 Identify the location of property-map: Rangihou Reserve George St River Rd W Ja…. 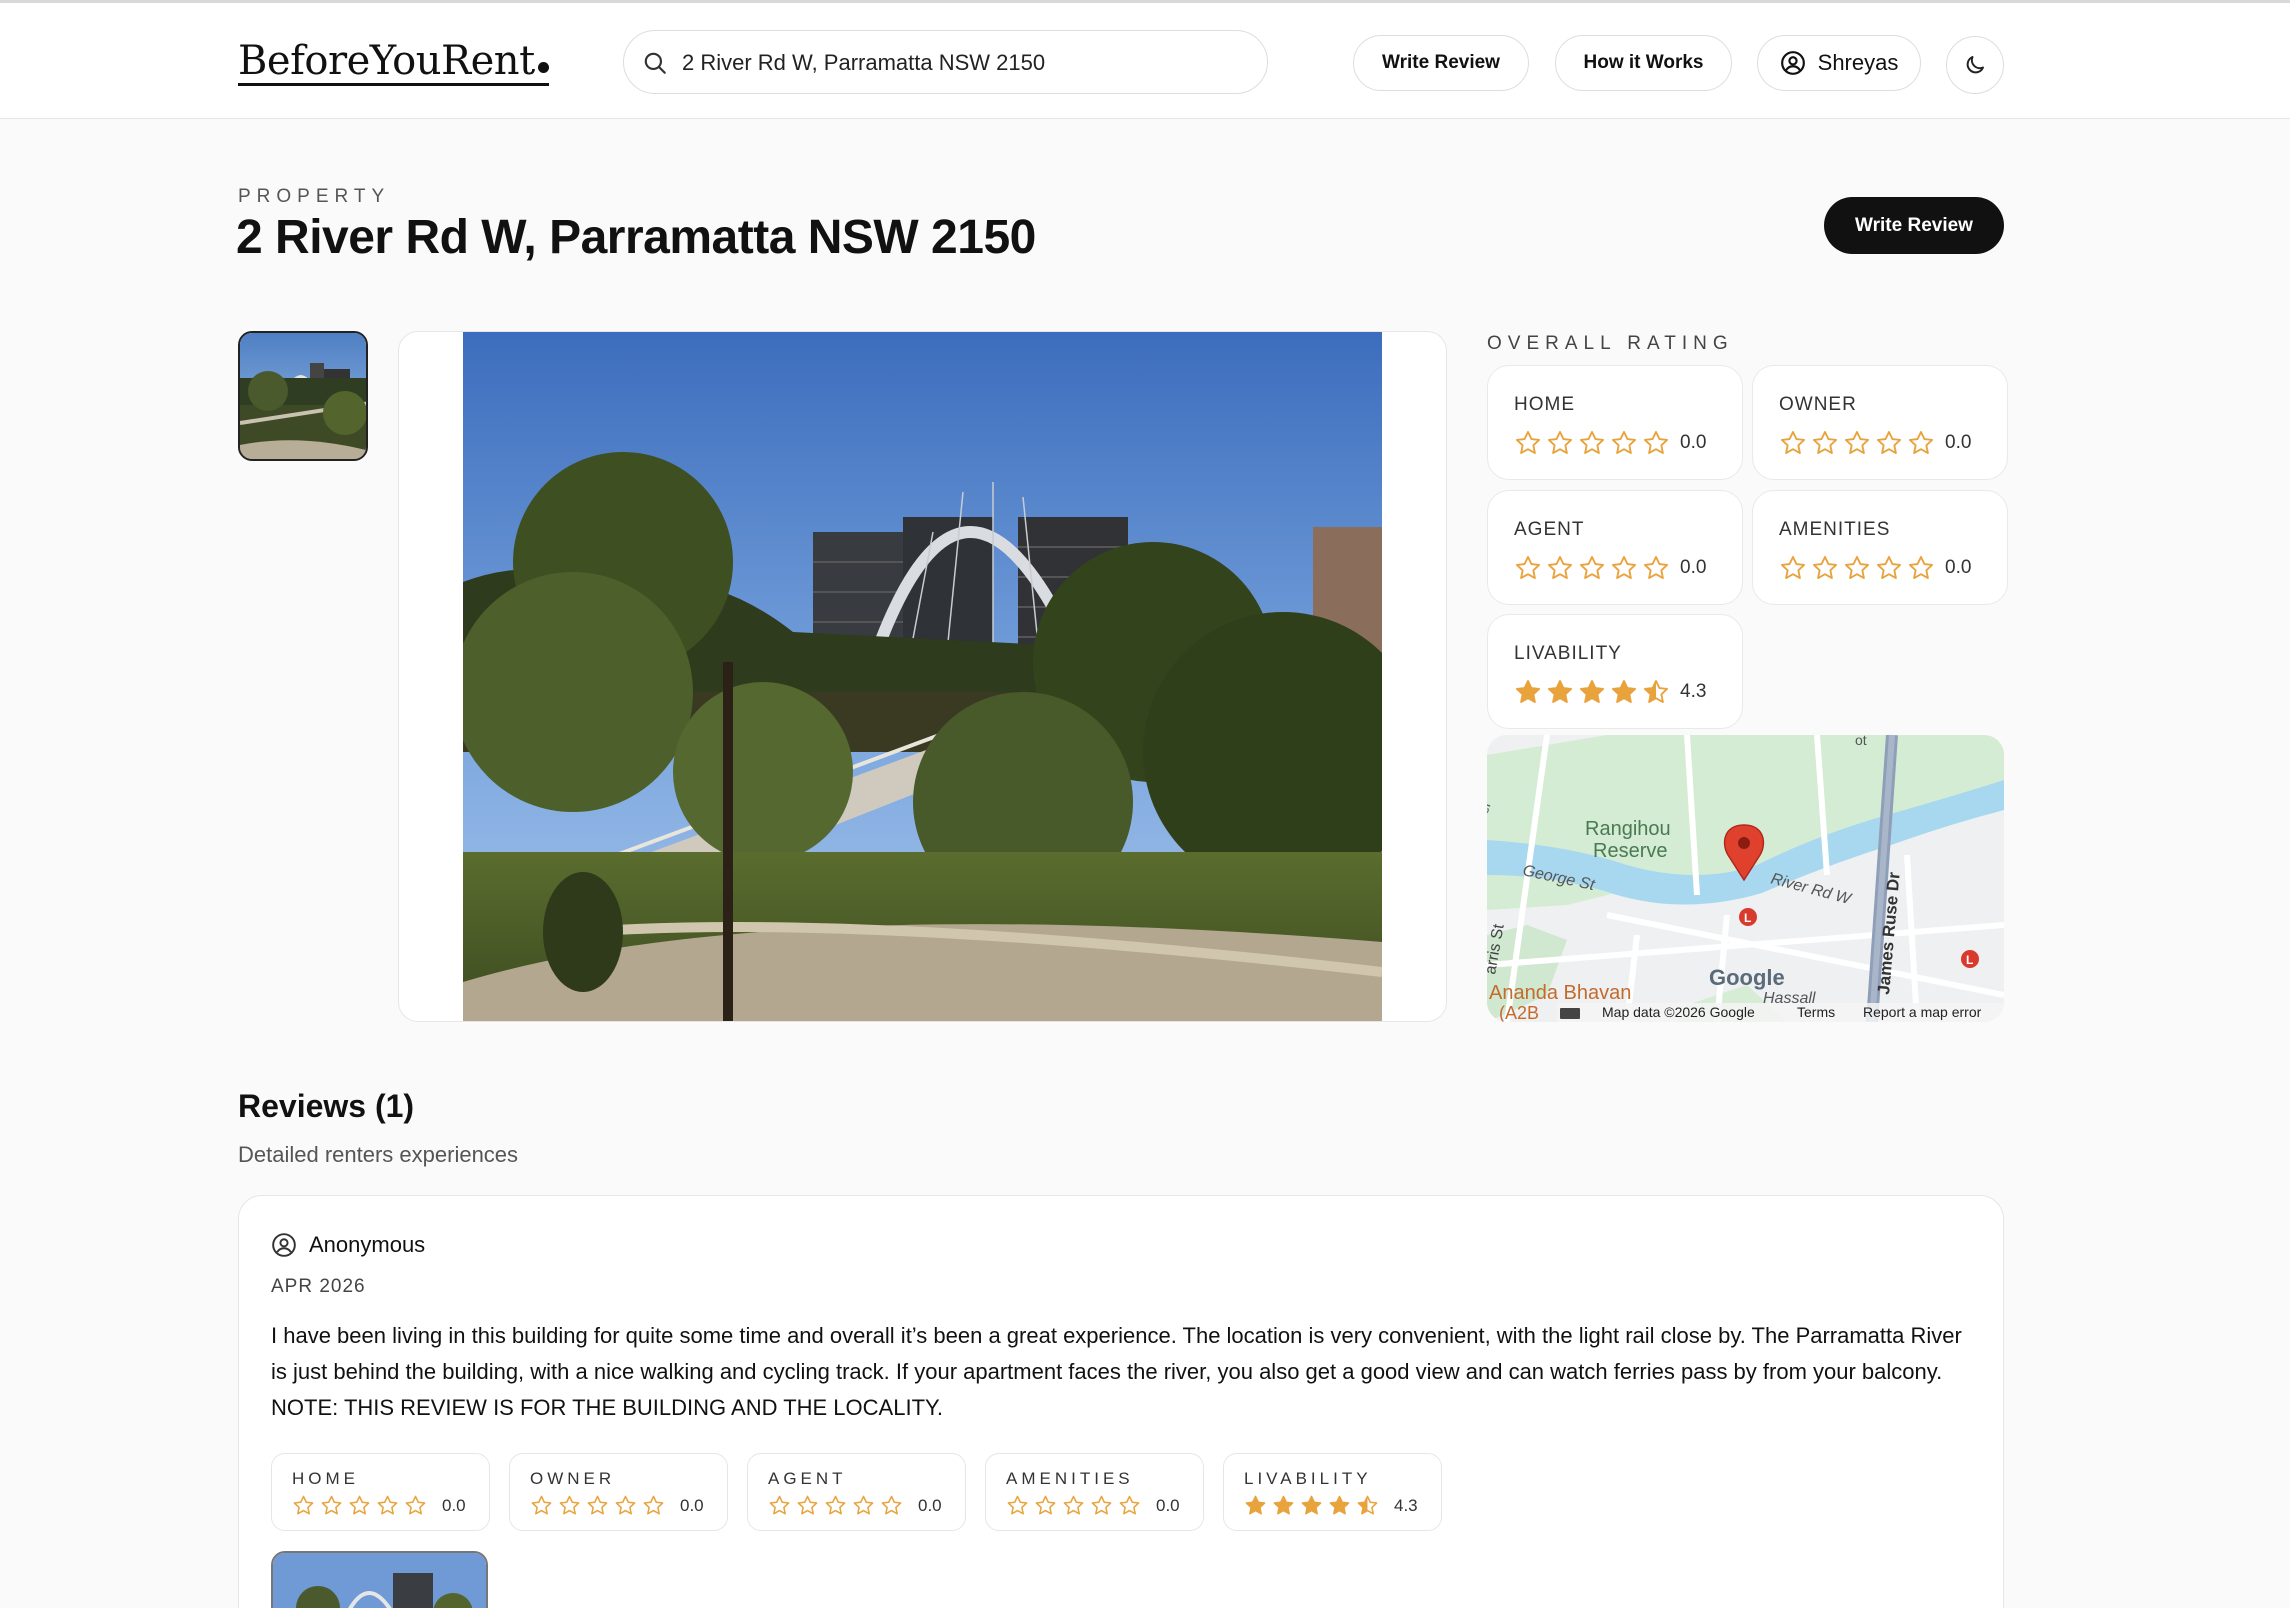
(1745, 878).